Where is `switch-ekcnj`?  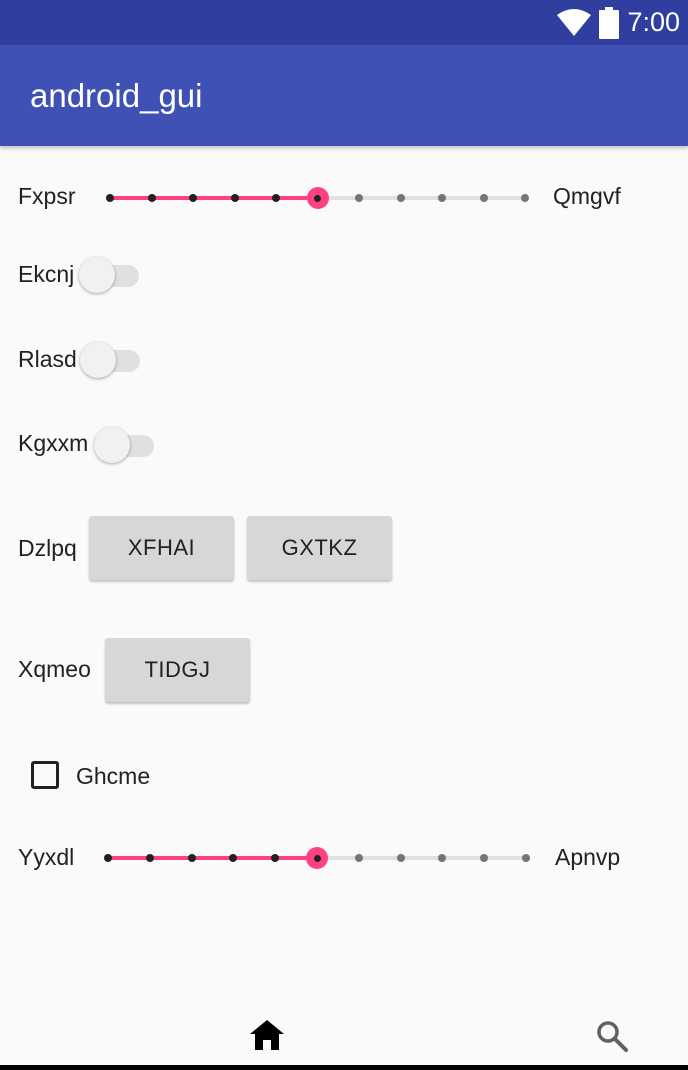
switch-ekcnj is located at coordinates (111, 275).